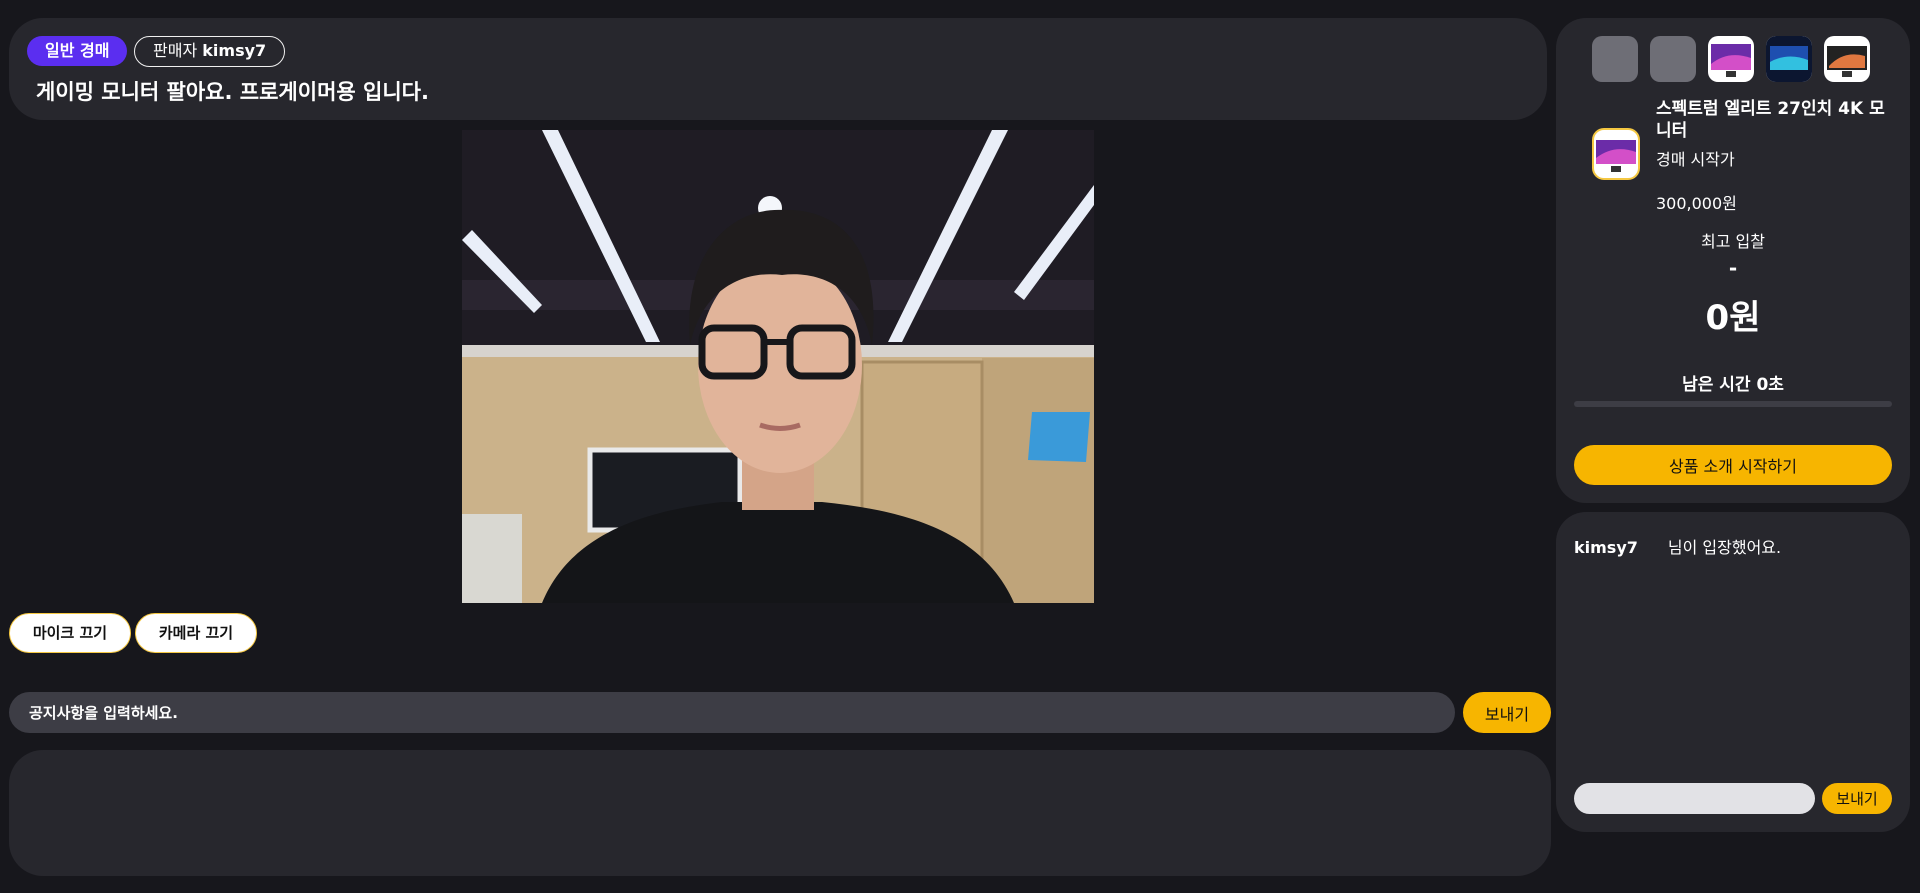 This screenshot has width=1920, height=893. Describe the element at coordinates (732, 712) in the screenshot. I see `notice-input` at that location.